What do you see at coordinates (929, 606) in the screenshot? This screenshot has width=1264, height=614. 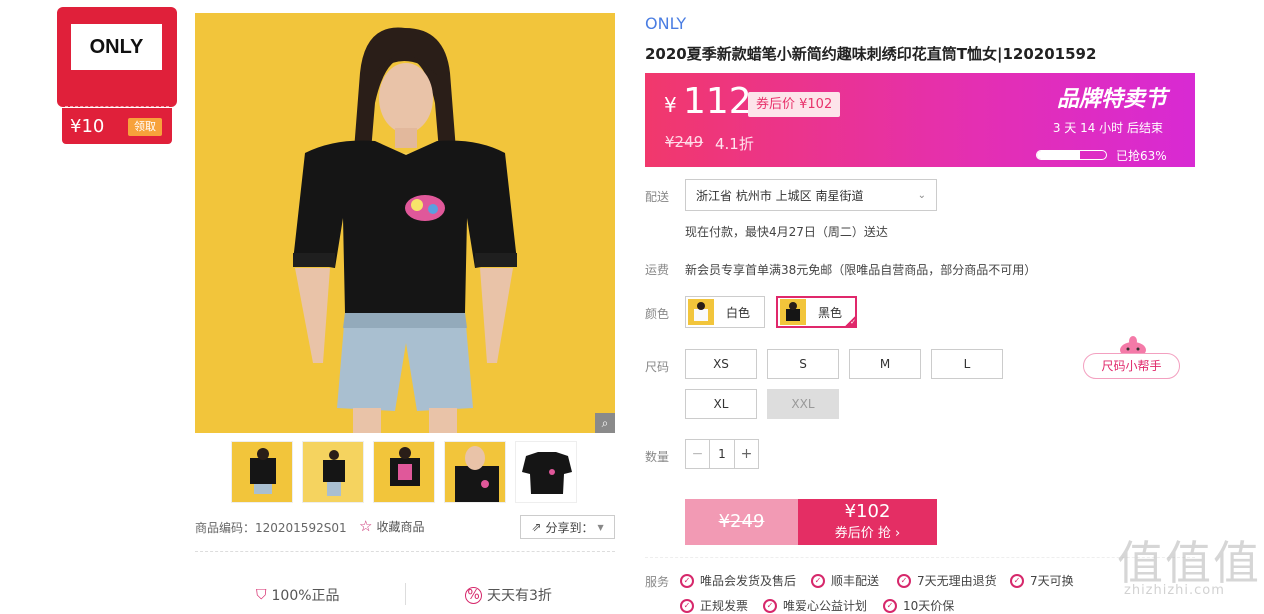 I see `service-label: 10天价保` at bounding box center [929, 606].